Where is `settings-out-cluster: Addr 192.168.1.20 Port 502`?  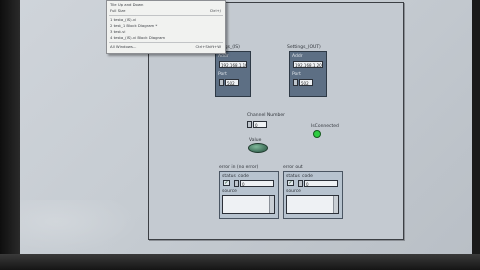 settings-out-cluster: Addr 192.168.1.20 Port 502 is located at coordinates (308, 74).